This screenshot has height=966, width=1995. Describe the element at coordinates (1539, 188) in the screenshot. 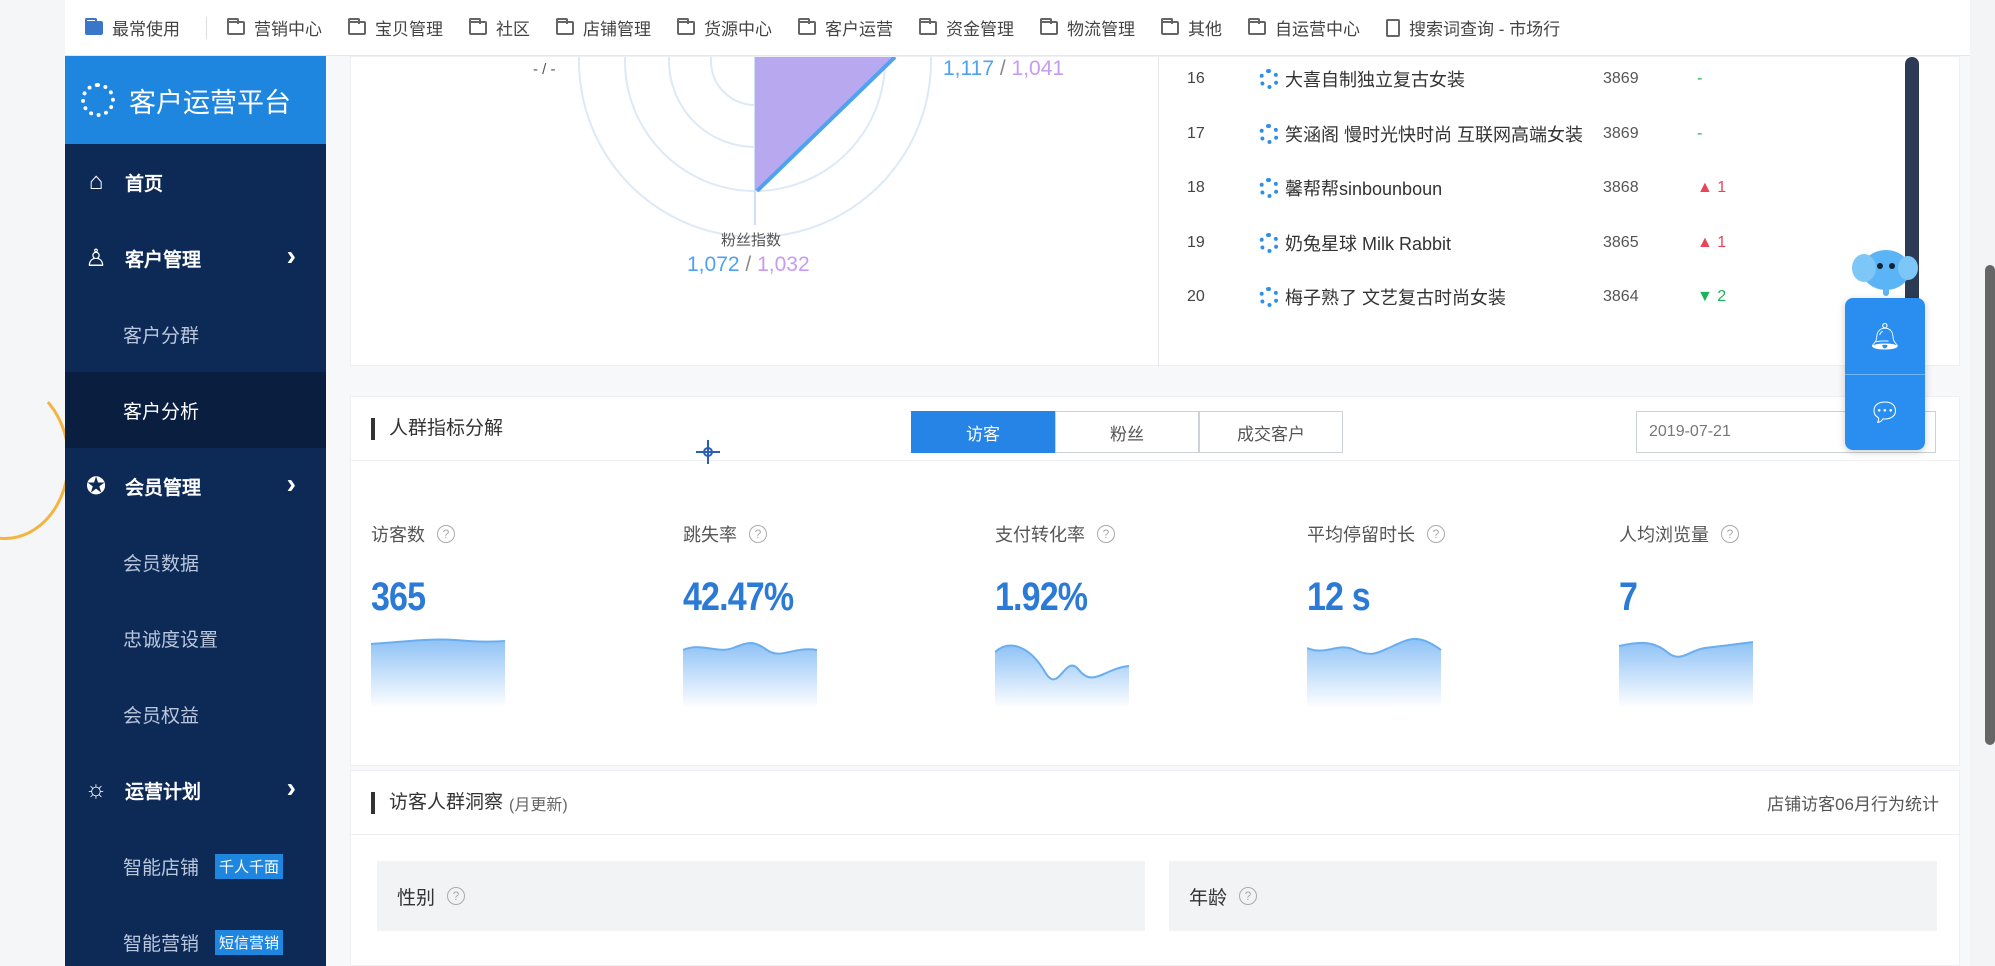

I see `ranking-row: 18 馨帮帮sinbounboun 3868 ▲ 1` at that location.